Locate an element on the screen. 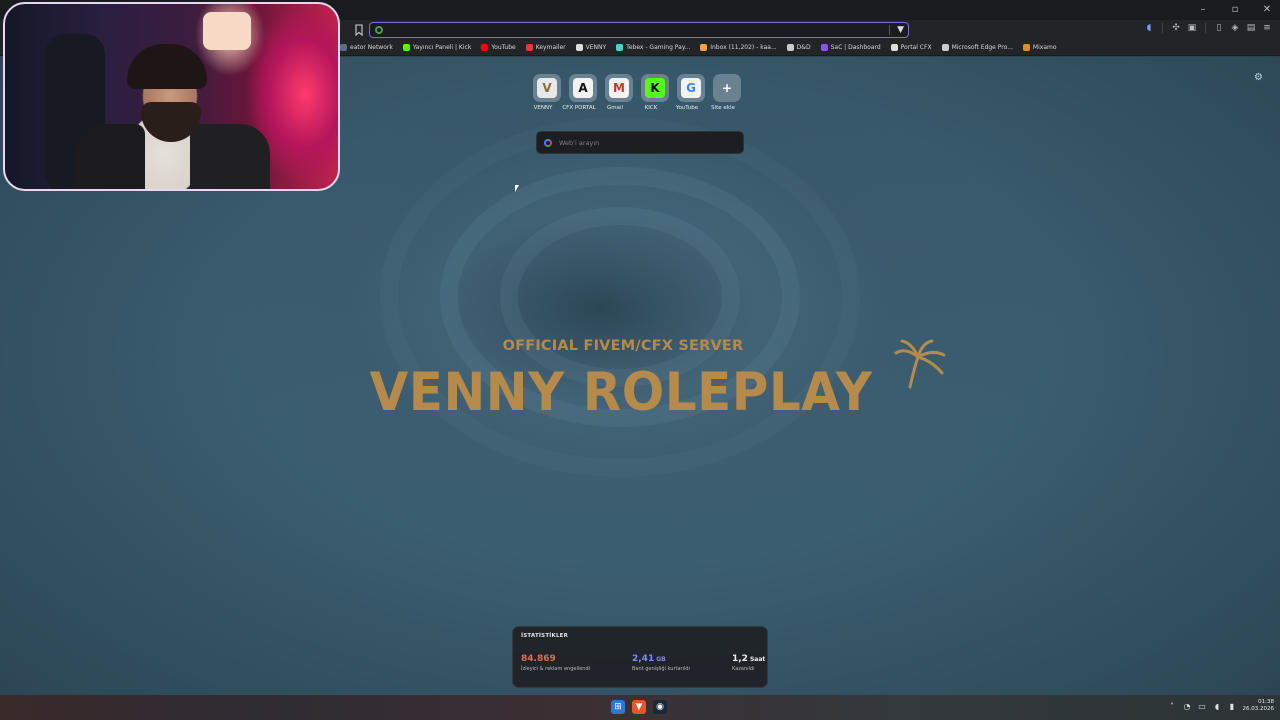 This screenshot has height=720, width=1280. mouse-cursor-icon is located at coordinates (517, 188).